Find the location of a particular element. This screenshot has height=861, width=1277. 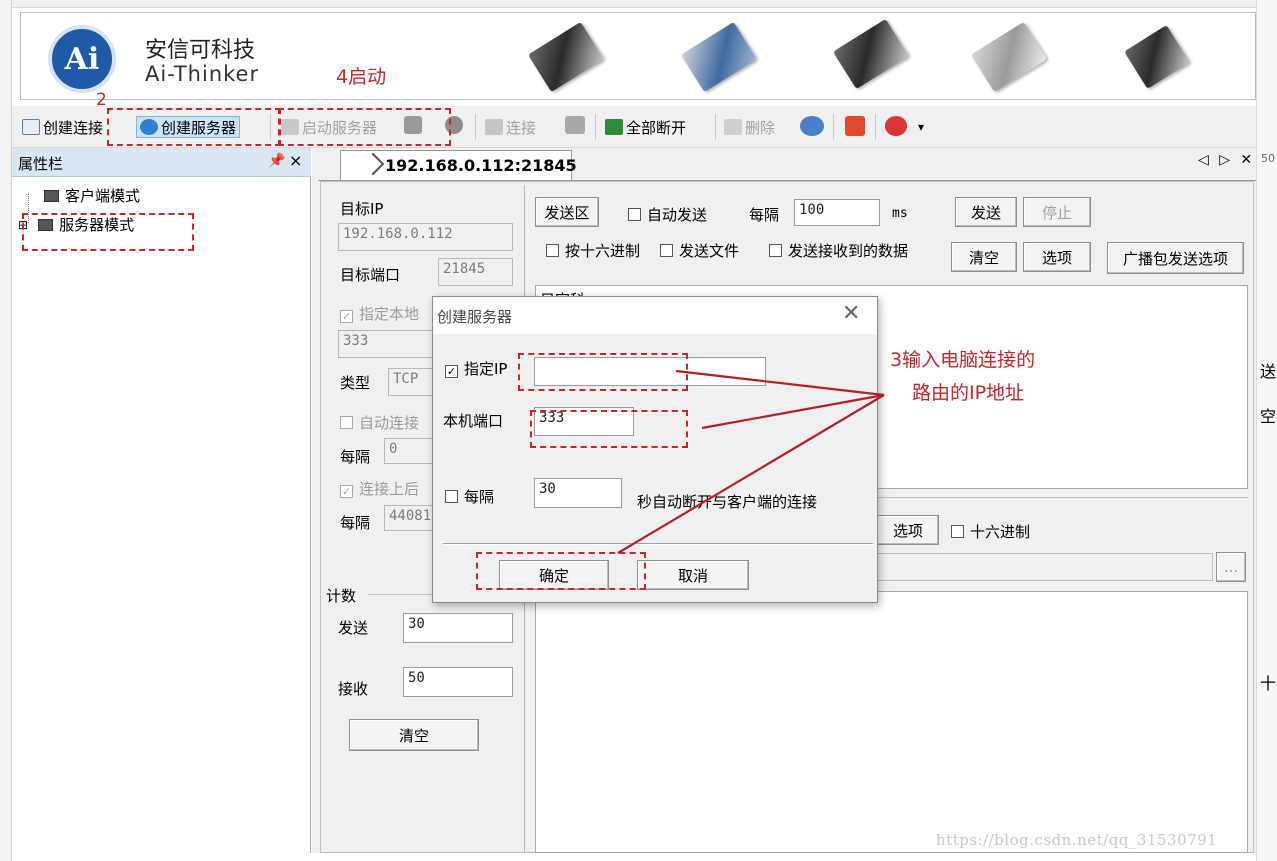

annotation-arrows is located at coordinates (751, 461).